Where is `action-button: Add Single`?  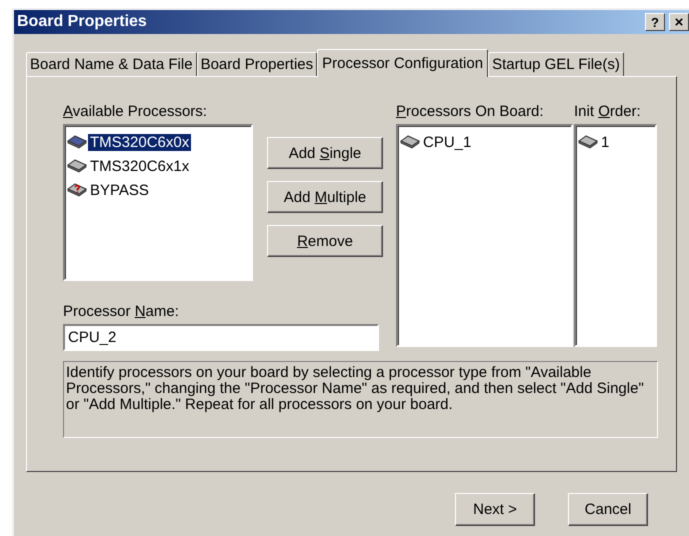
action-button: Add Single is located at coordinates (325, 153).